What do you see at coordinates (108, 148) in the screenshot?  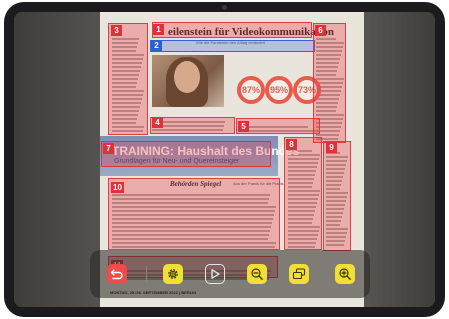 I see `region-badge-7: 7` at bounding box center [108, 148].